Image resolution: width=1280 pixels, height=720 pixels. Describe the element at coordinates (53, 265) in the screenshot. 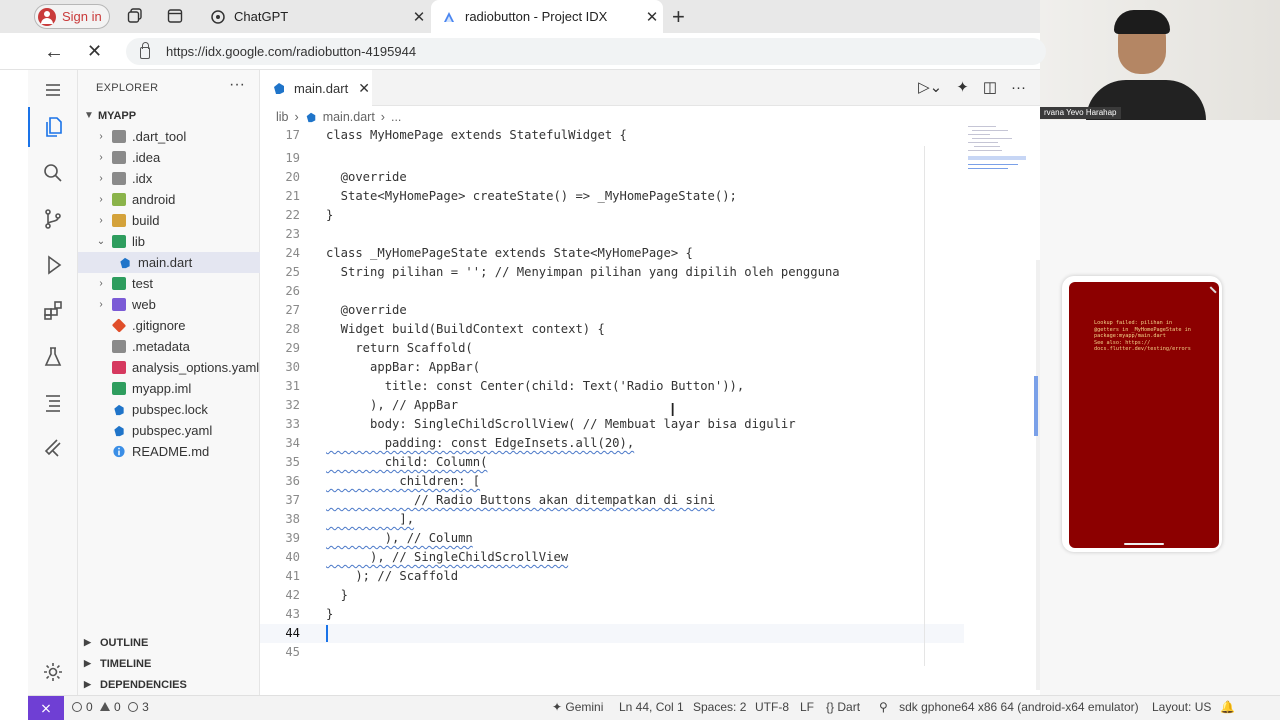

I see `run-debug-icon` at that location.